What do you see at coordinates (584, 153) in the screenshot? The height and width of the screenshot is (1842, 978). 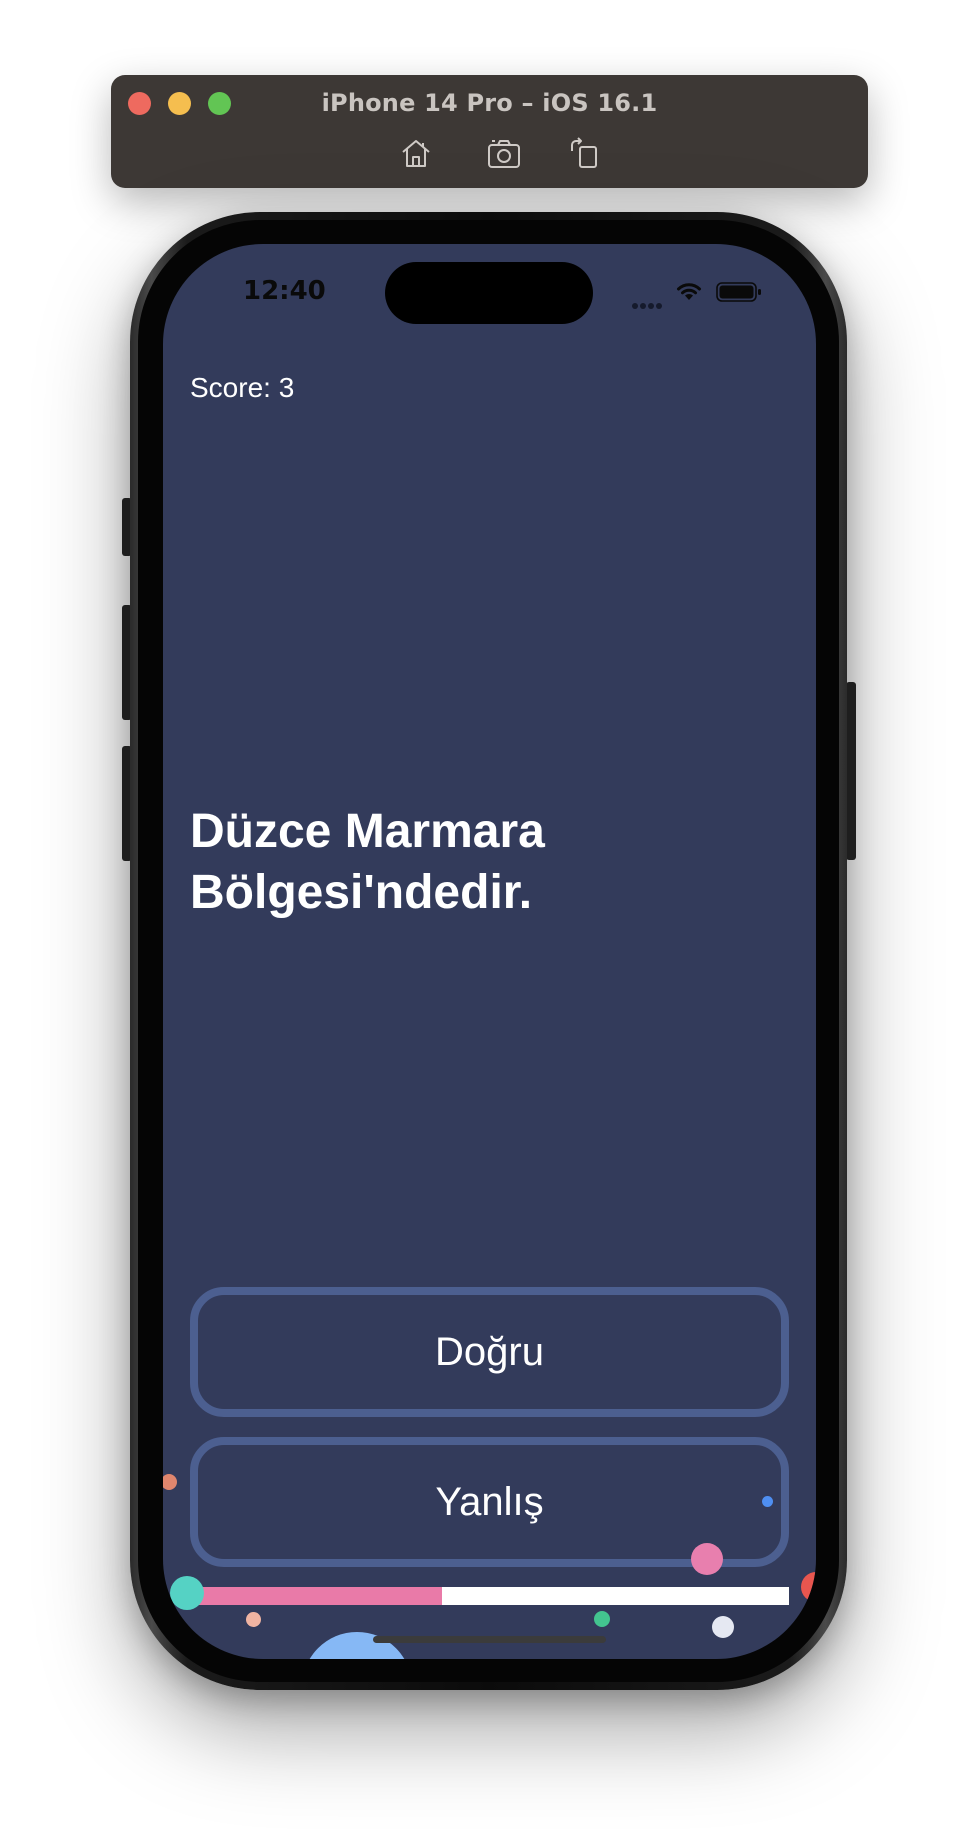 I see `rotate-icon` at bounding box center [584, 153].